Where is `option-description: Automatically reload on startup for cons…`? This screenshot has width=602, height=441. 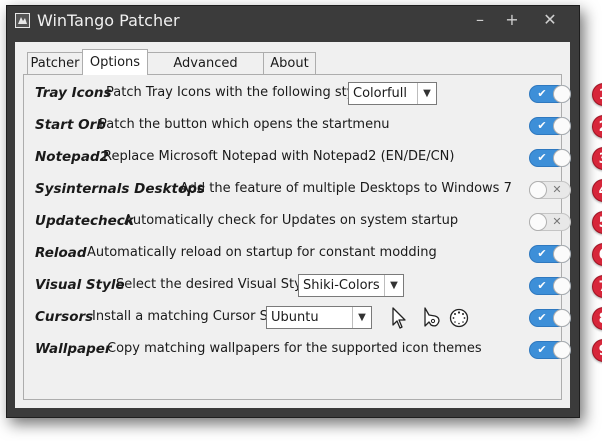 option-description: Automatically reload on startup for cons… is located at coordinates (262, 252).